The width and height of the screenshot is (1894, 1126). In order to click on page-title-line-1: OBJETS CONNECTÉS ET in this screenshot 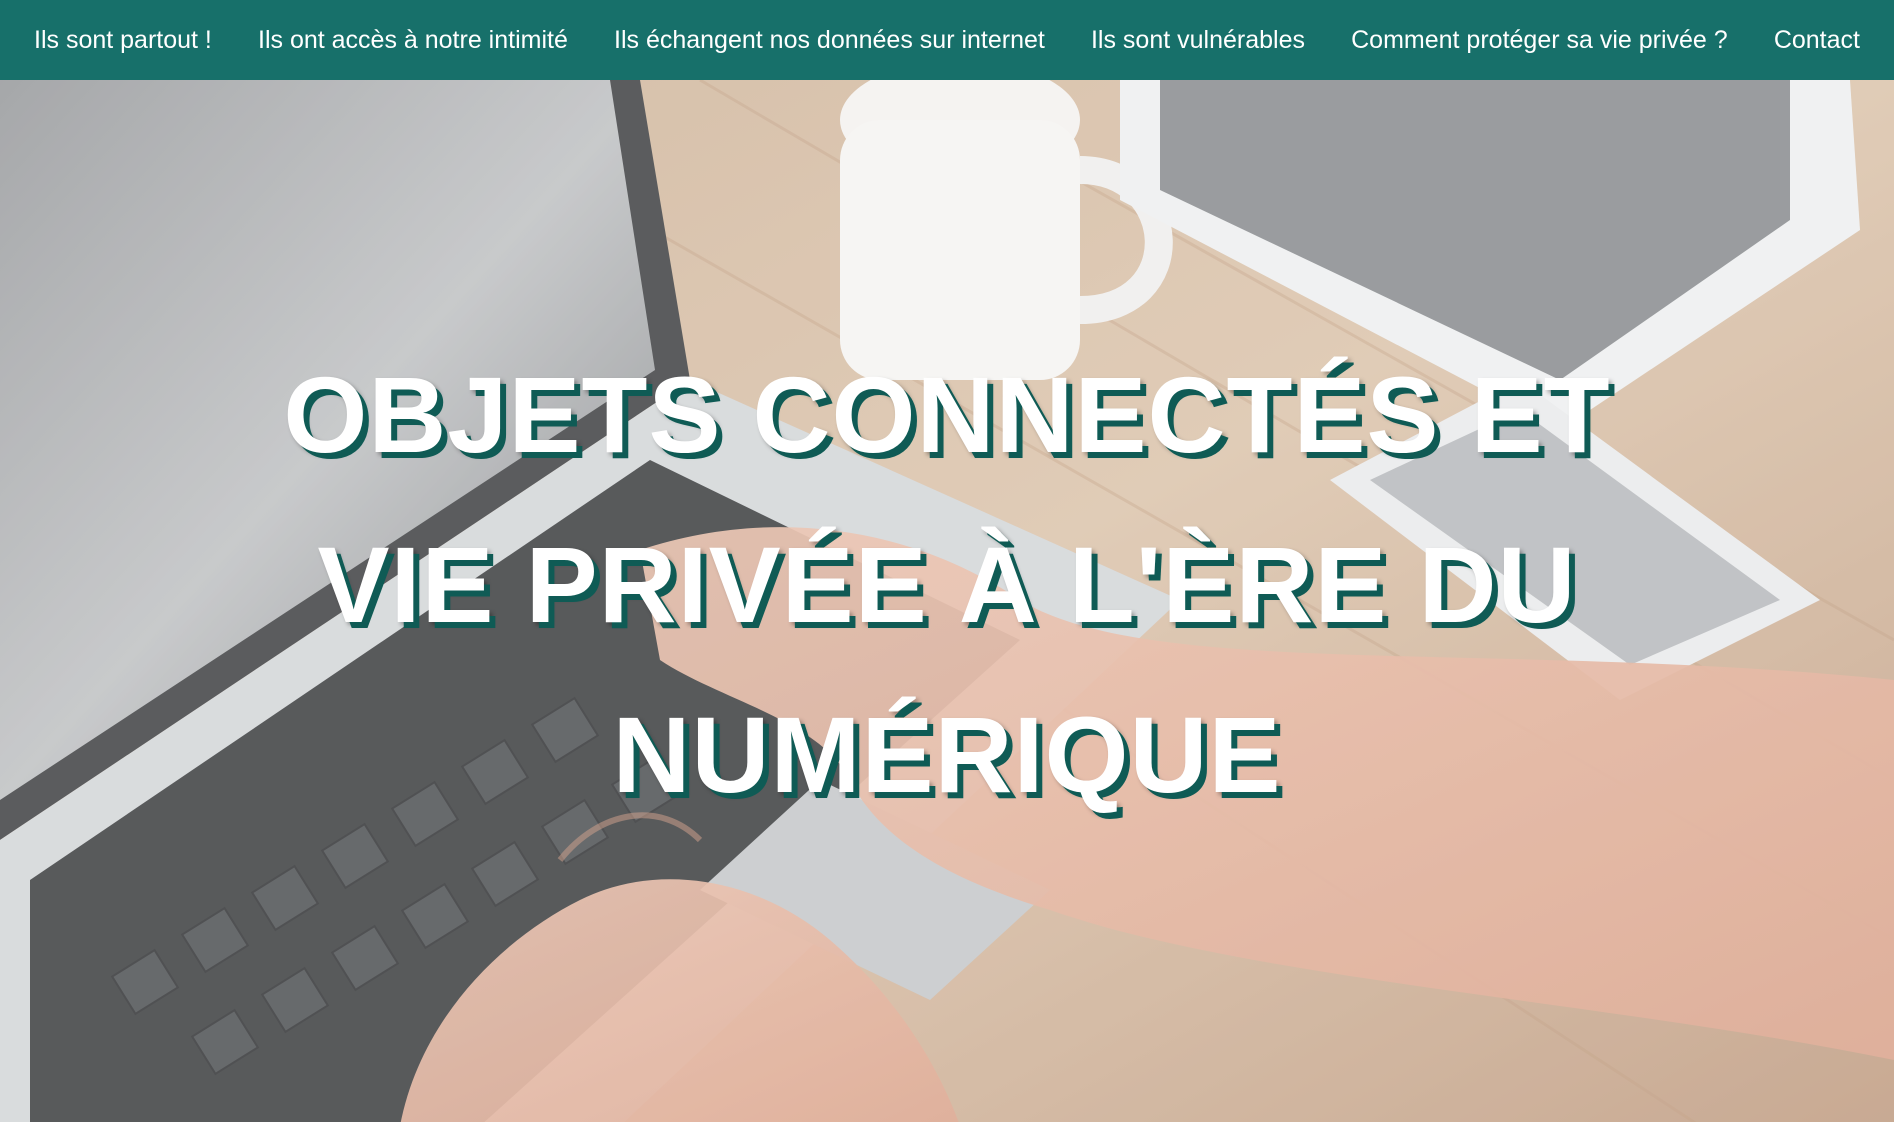, I will do `click(947, 414)`.